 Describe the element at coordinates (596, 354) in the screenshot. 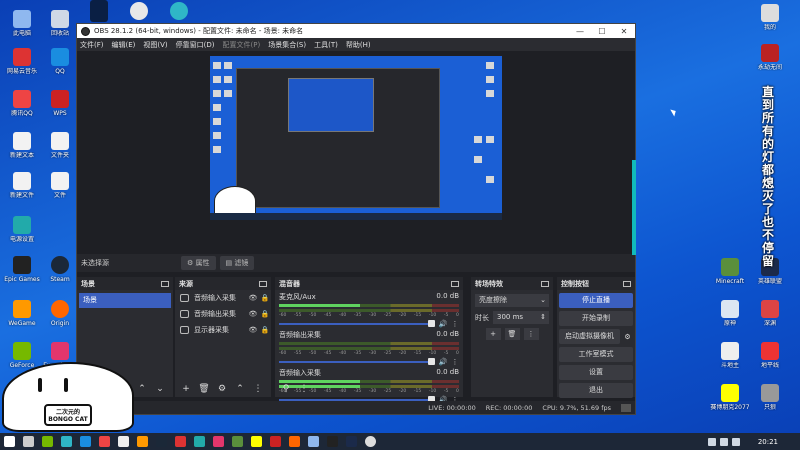

I see `studio-mode-button: 工作室模式` at that location.